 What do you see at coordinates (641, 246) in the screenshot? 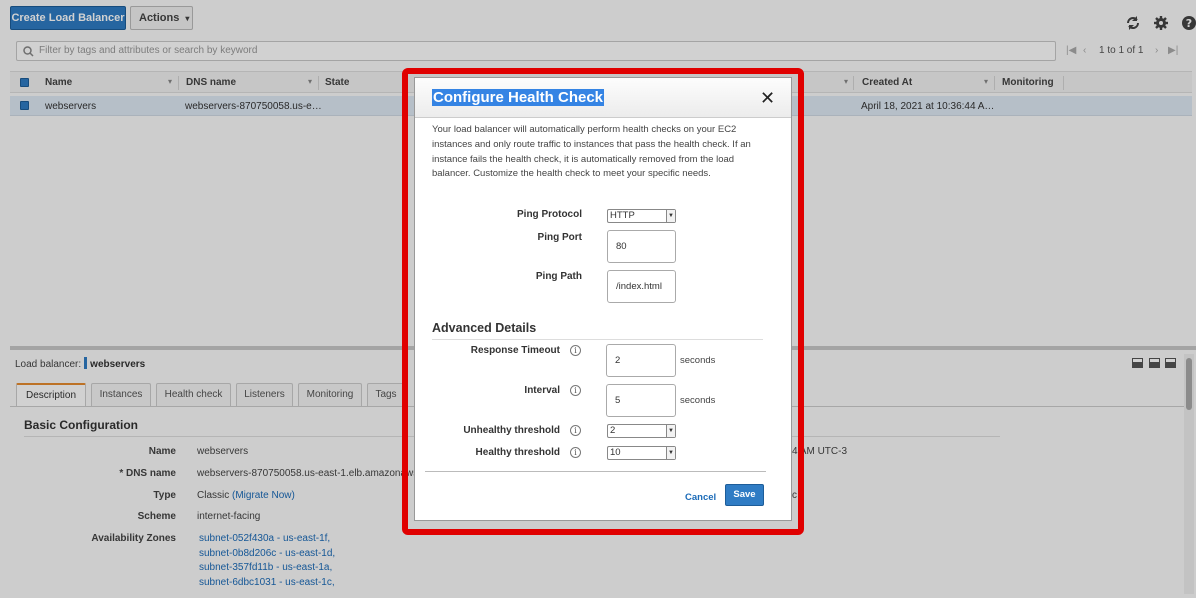
I see `ping-port-input: 80` at bounding box center [641, 246].